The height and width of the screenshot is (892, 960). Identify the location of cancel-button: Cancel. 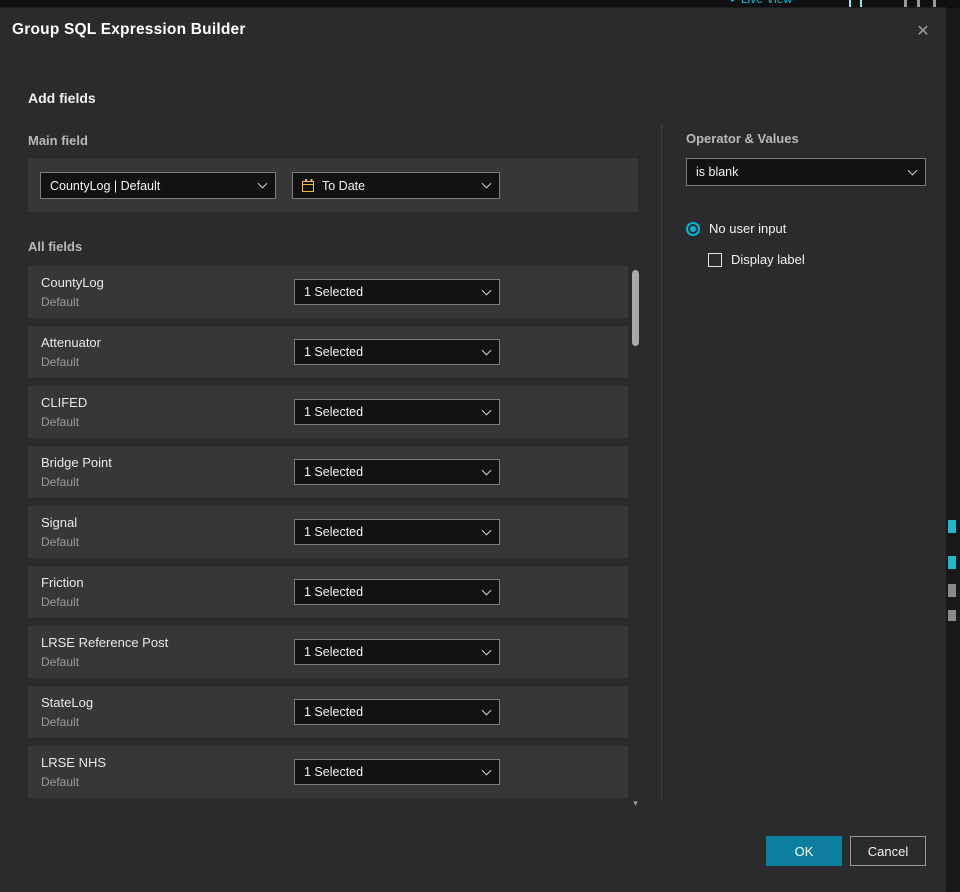
(888, 851).